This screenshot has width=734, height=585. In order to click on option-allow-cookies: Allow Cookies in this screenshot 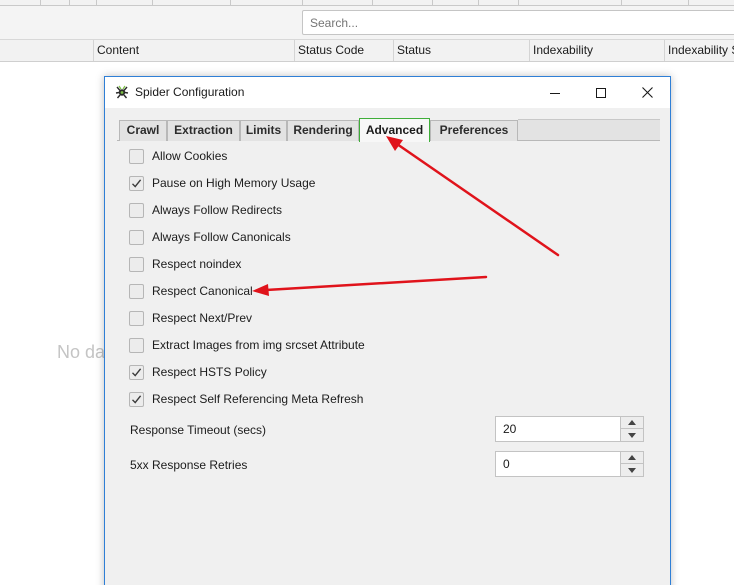, I will do `click(178, 156)`.